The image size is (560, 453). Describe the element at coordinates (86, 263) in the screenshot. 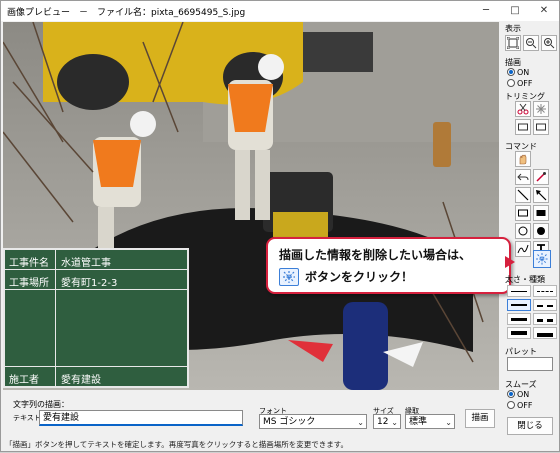

I see `board-value: 水道管工事` at that location.